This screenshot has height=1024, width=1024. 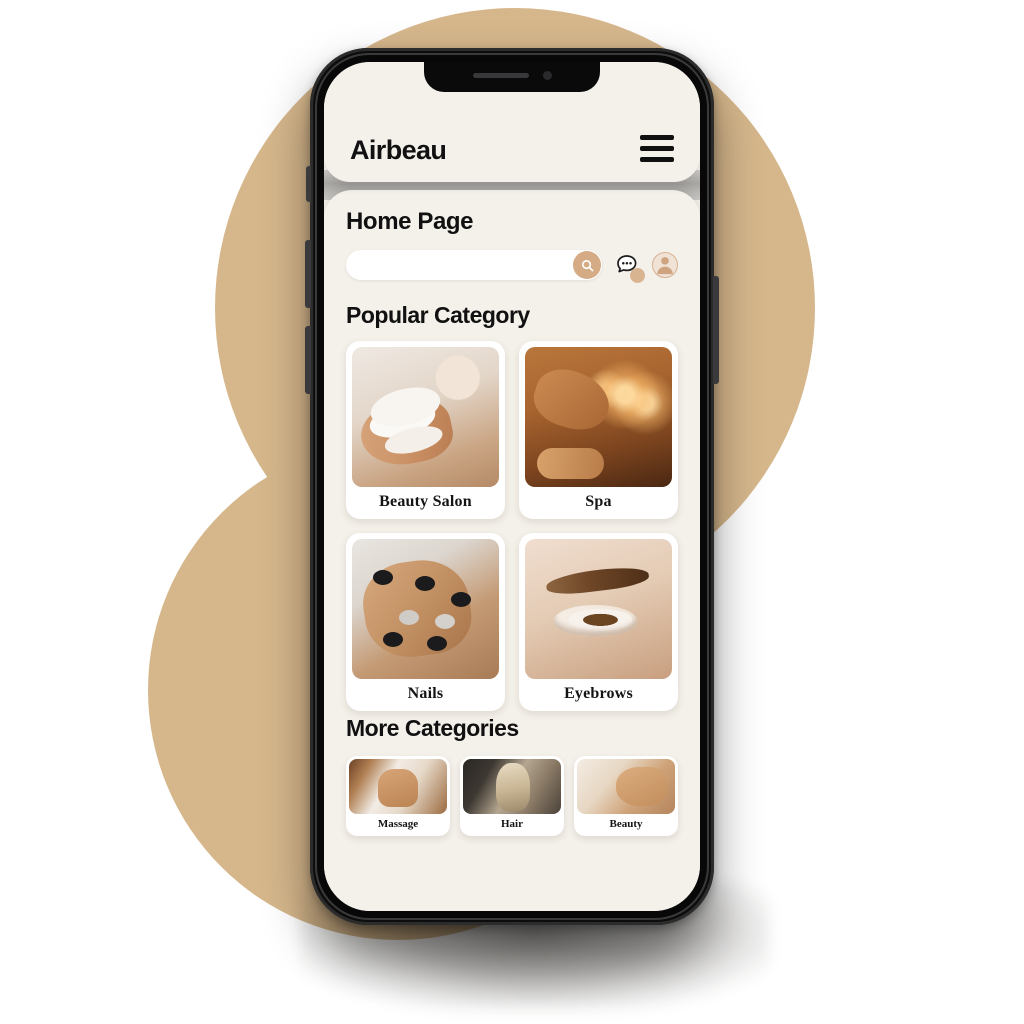 I want to click on facial-beauty-treatment-image, so click(x=626, y=786).